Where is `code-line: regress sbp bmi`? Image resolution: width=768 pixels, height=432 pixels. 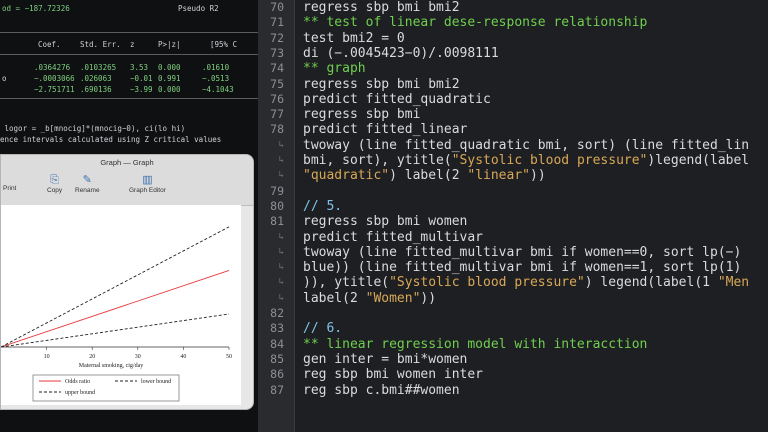 code-line: regress sbp bmi is located at coordinates (361, 114).